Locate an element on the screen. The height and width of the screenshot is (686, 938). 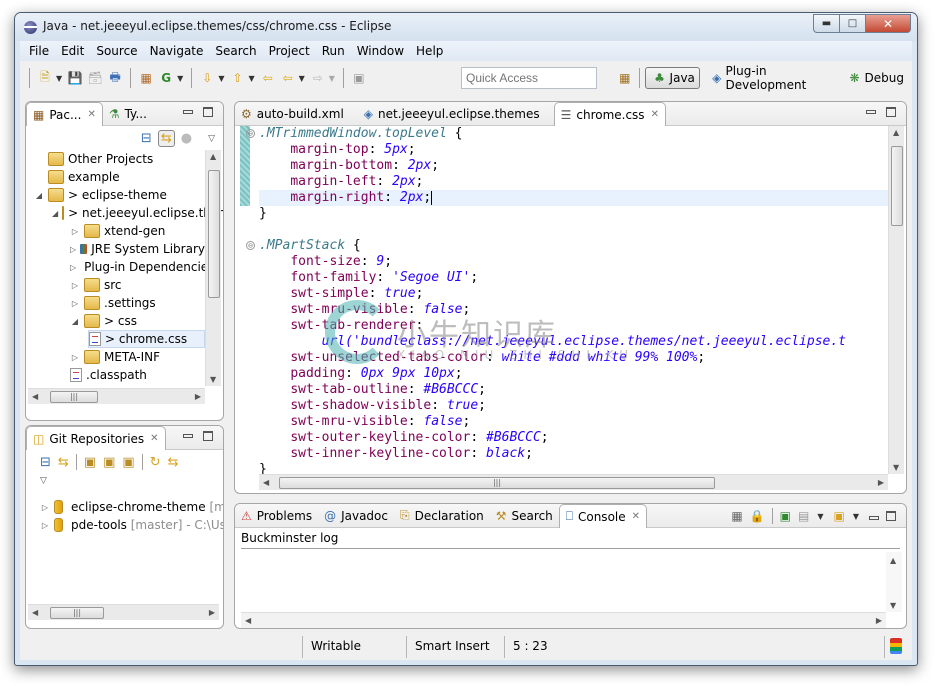
repository-item: ▷ eclipse-chrome-theme [master] is located at coordinates (131, 507).